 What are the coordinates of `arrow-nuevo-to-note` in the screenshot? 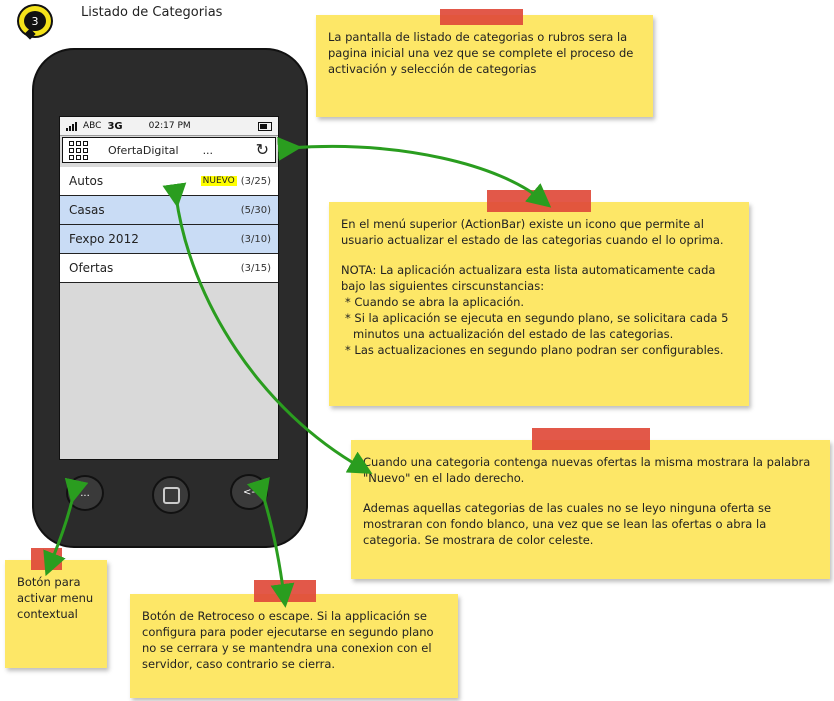 It's located at (267, 328).